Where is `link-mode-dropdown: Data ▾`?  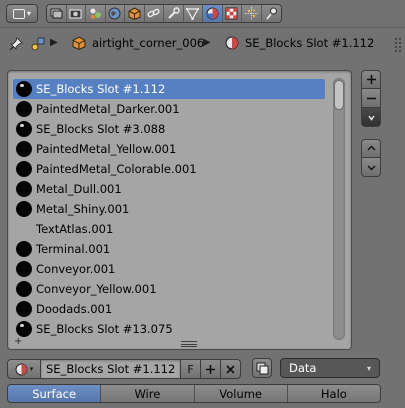 link-mode-dropdown: Data ▾ is located at coordinates (330, 368).